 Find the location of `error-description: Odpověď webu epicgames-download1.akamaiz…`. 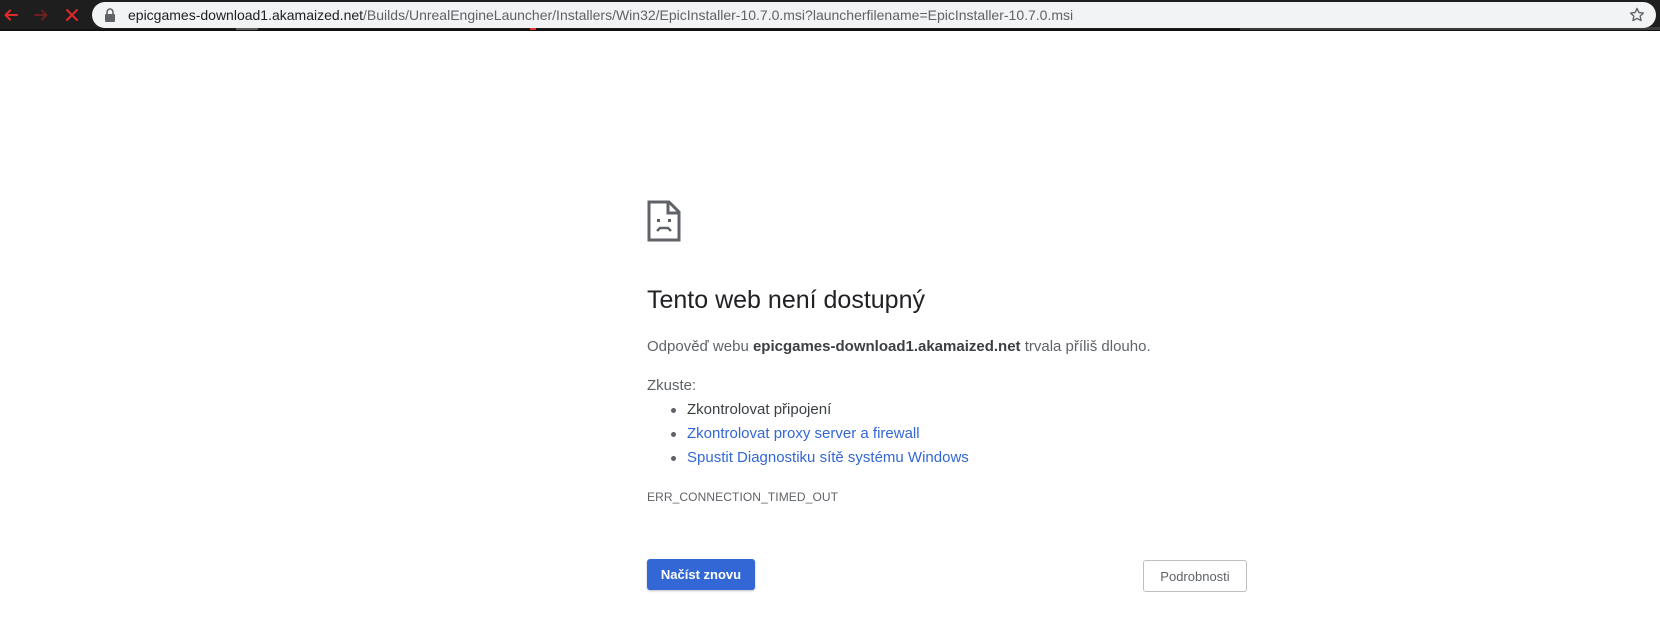

error-description: Odpověď webu epicgames-download1.akamaiz… is located at coordinates (899, 346).